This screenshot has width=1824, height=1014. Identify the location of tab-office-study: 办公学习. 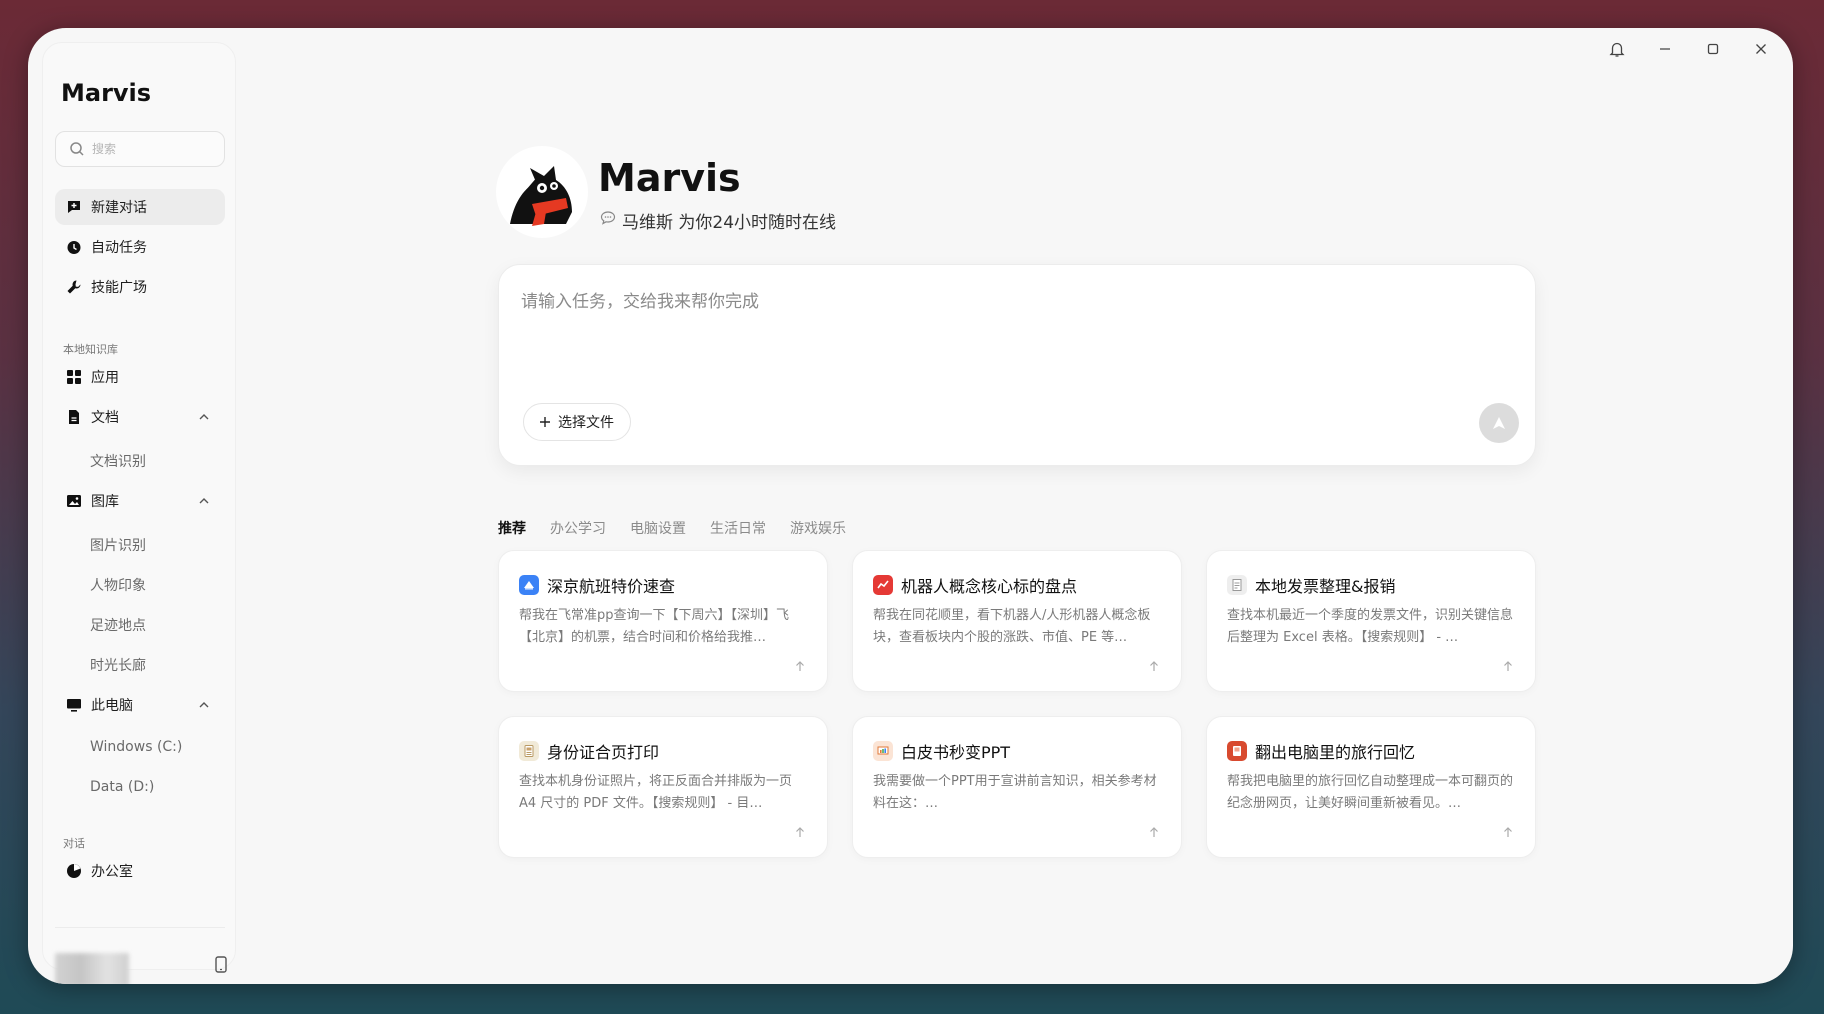
(578, 528).